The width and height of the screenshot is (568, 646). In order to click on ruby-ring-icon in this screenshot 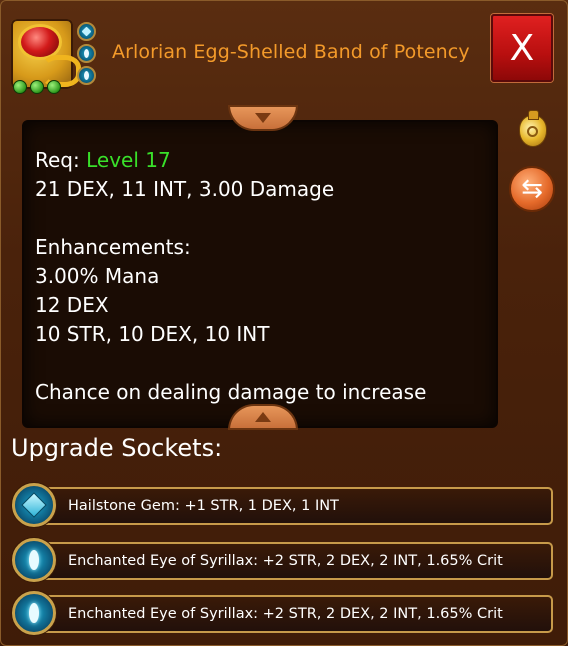, I will do `click(46, 54)`.